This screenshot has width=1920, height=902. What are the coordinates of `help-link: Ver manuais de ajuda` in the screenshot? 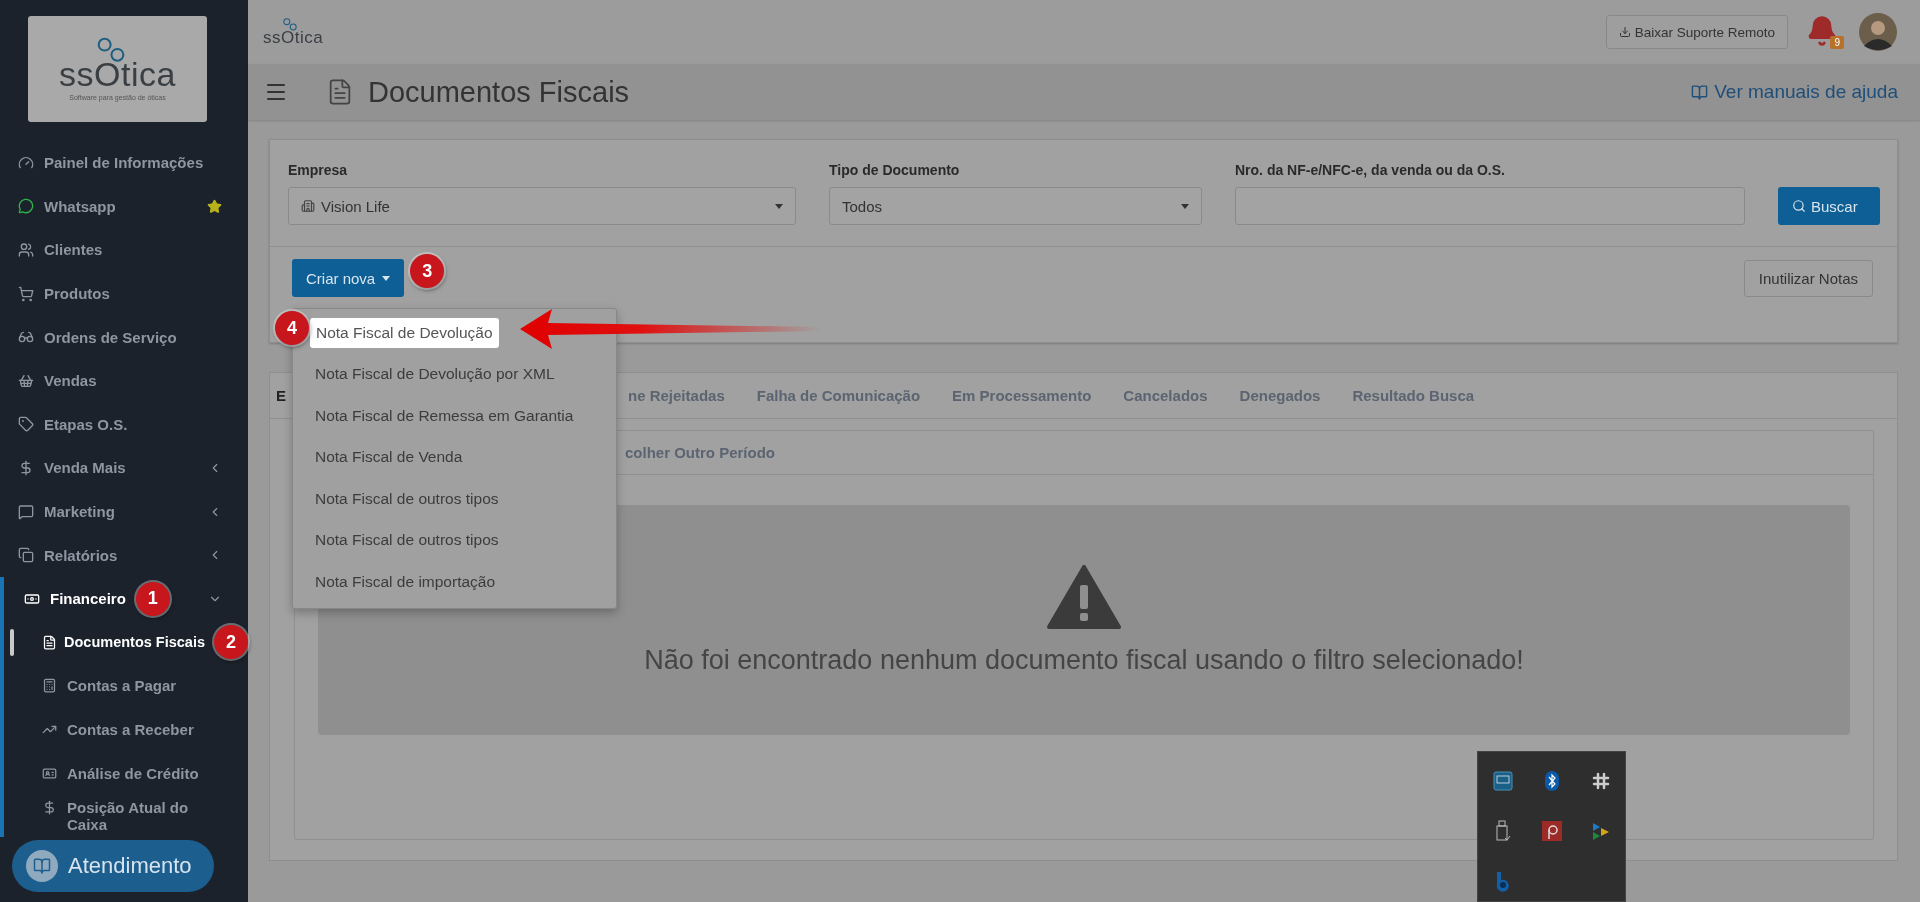 It's located at (1794, 92).